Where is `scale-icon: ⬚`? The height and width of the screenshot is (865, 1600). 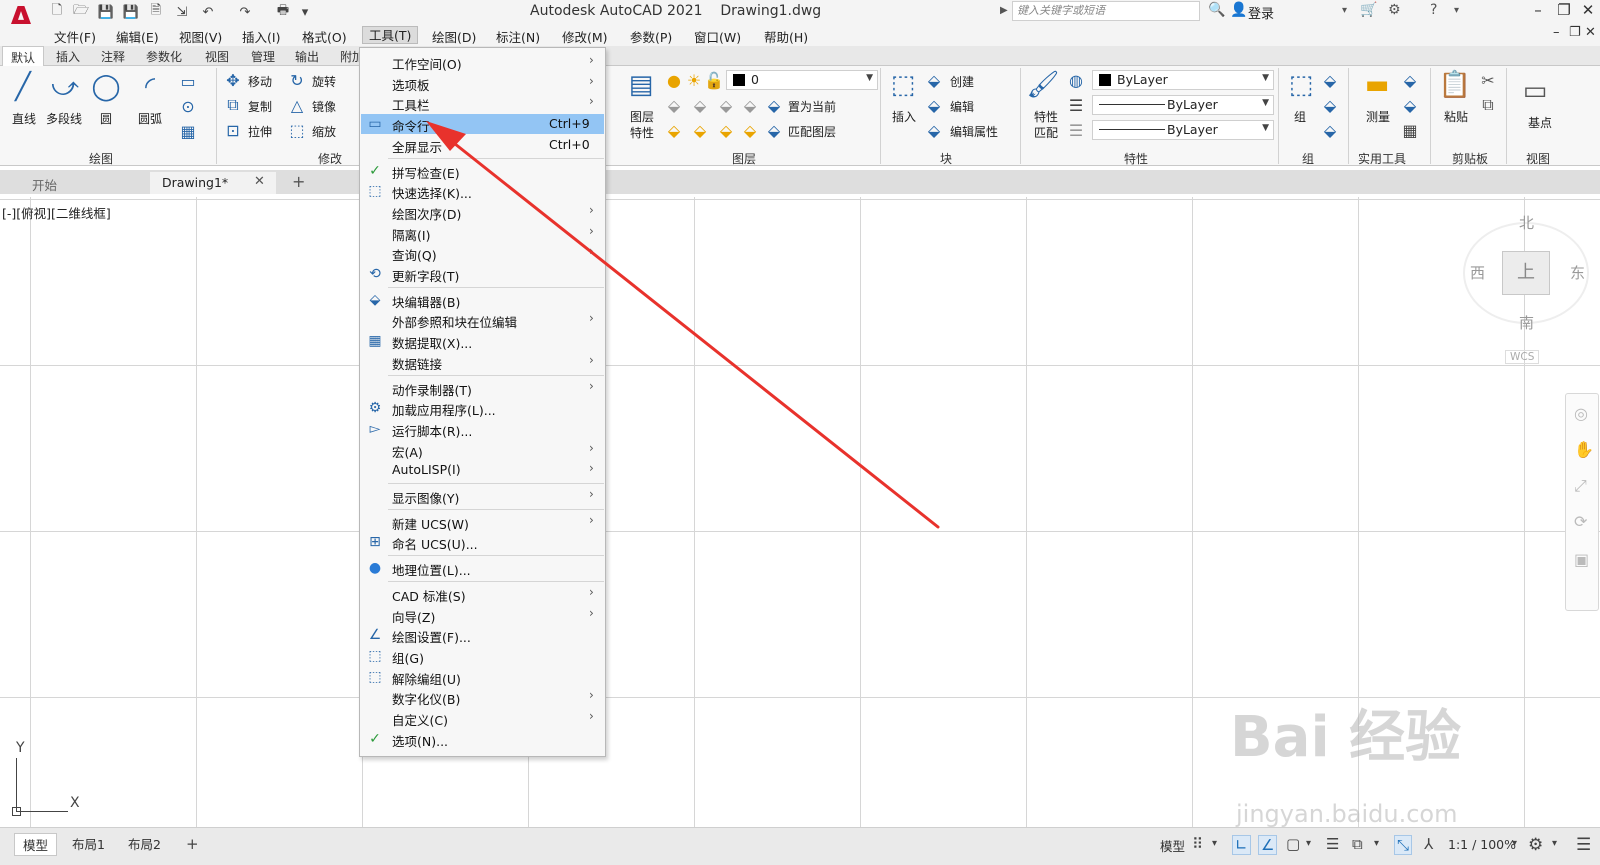 scale-icon: ⬚ is located at coordinates (297, 130).